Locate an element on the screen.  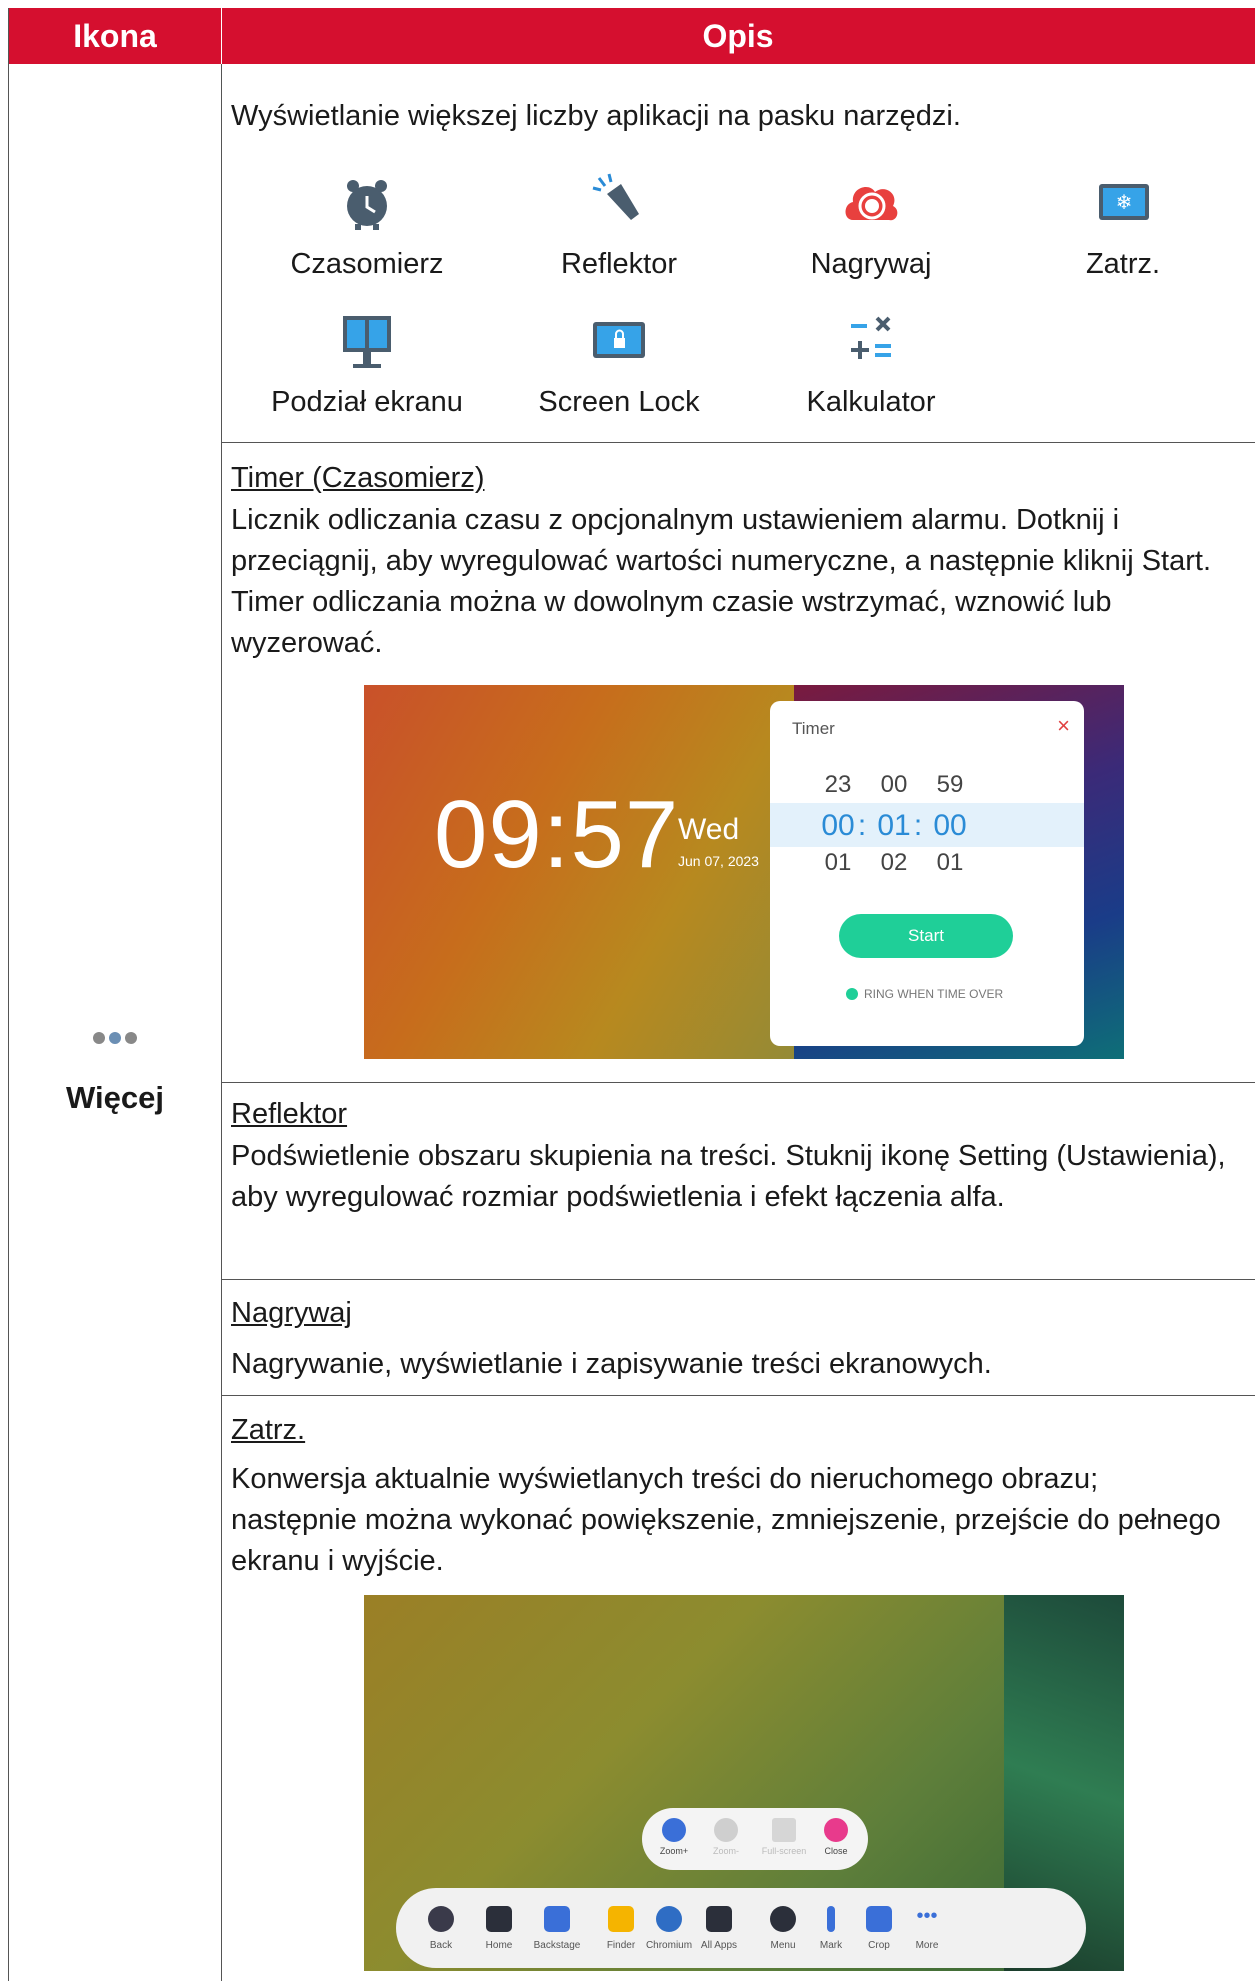
zoom-label: Zoom+ is located at coordinates (674, 1851).